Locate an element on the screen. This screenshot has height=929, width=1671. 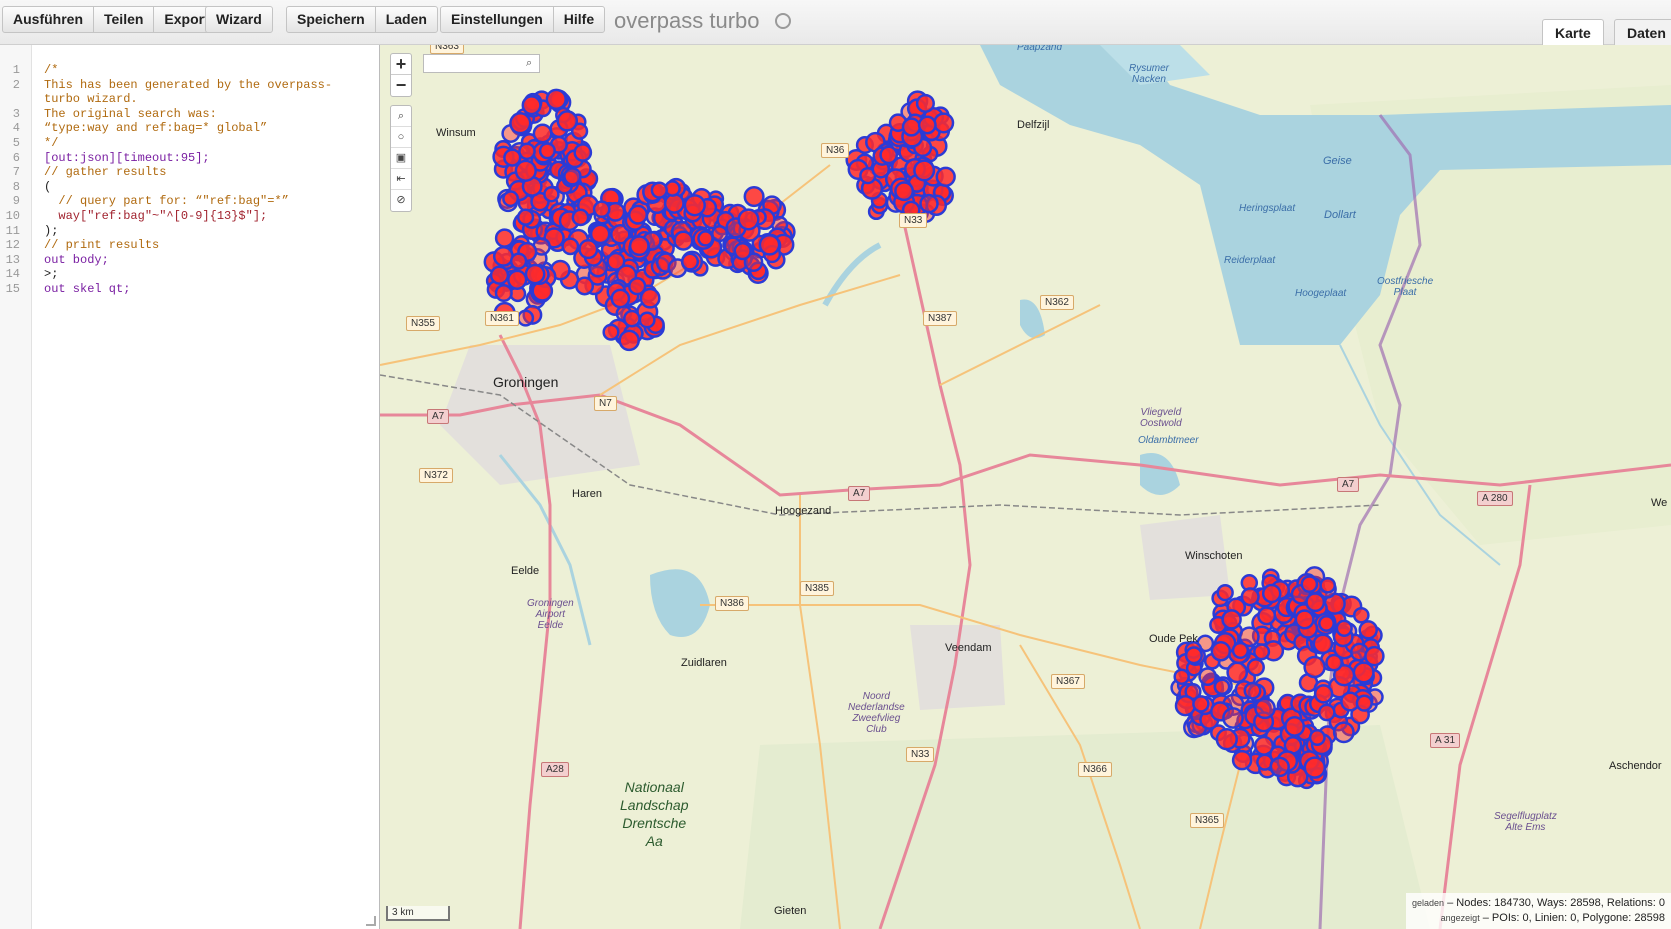
load-button: Laden is located at coordinates (406, 19).